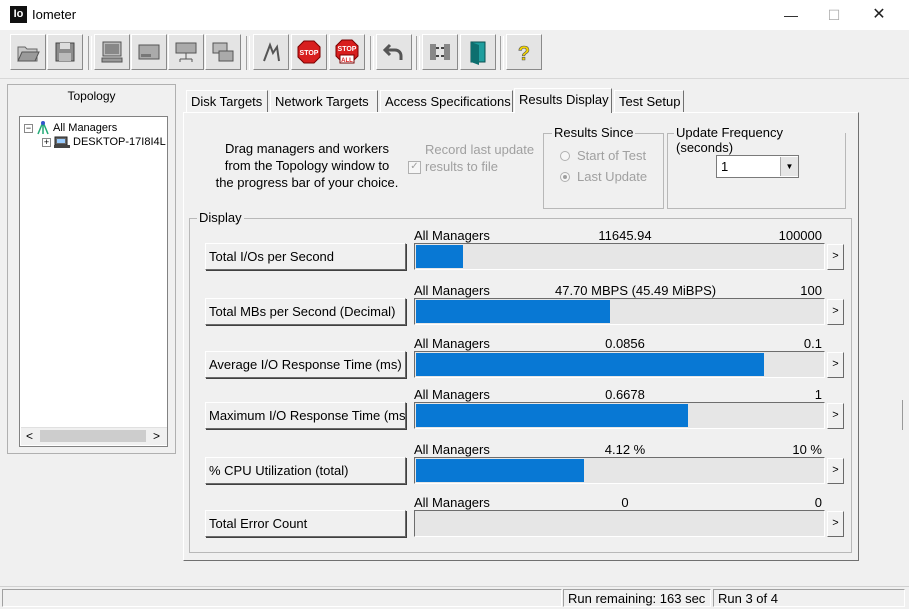  Describe the element at coordinates (305, 364) in the screenshot. I see `average-io-response-time-button: Average I/O Response Time (ms)` at that location.